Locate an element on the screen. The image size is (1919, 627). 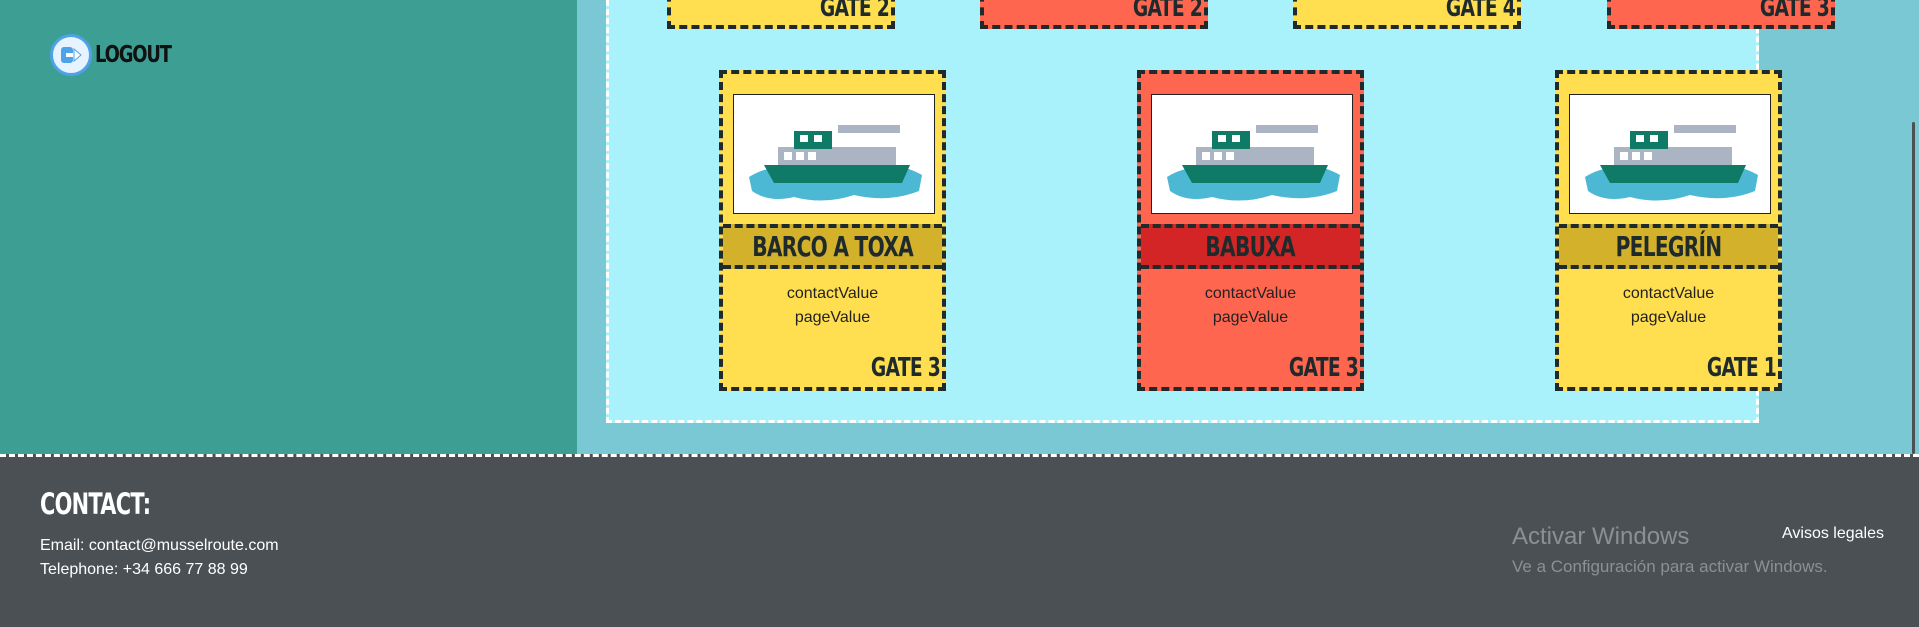
boat-name-bar: BABUXA is located at coordinates (1250, 246).